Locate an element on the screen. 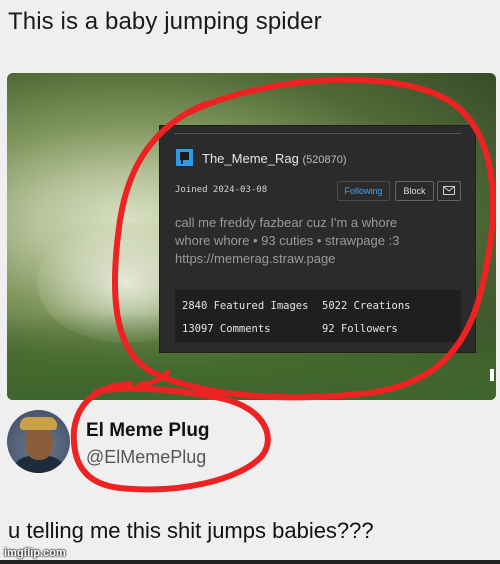 The image size is (500, 564). joined-date: Joined 2024-03-08 is located at coordinates (221, 190).